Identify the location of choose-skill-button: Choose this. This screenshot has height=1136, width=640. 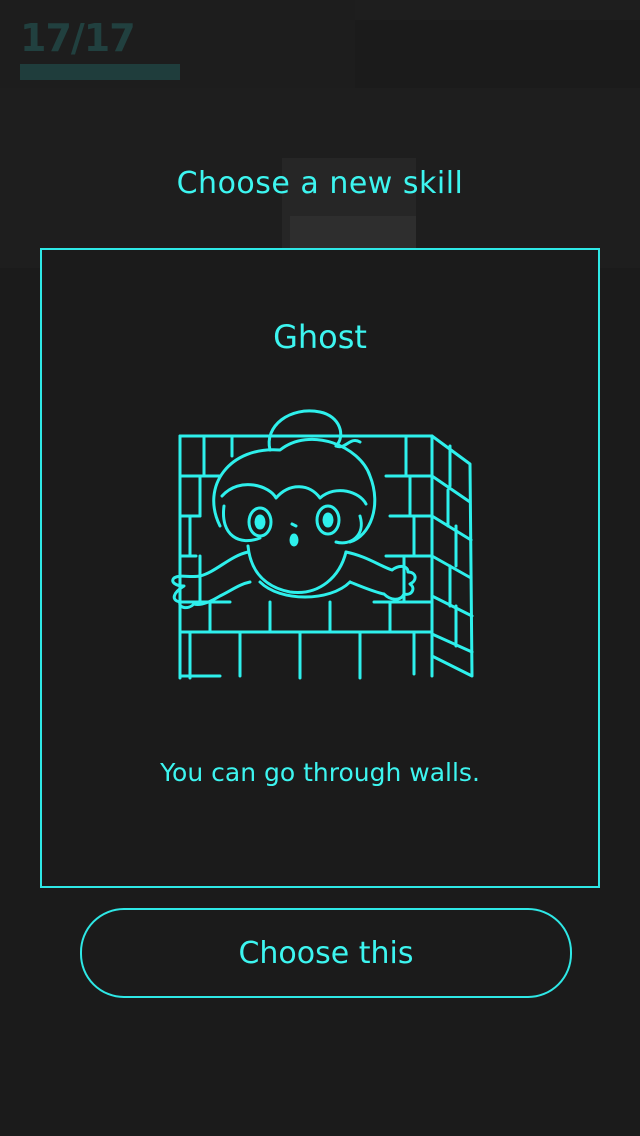
(326, 953).